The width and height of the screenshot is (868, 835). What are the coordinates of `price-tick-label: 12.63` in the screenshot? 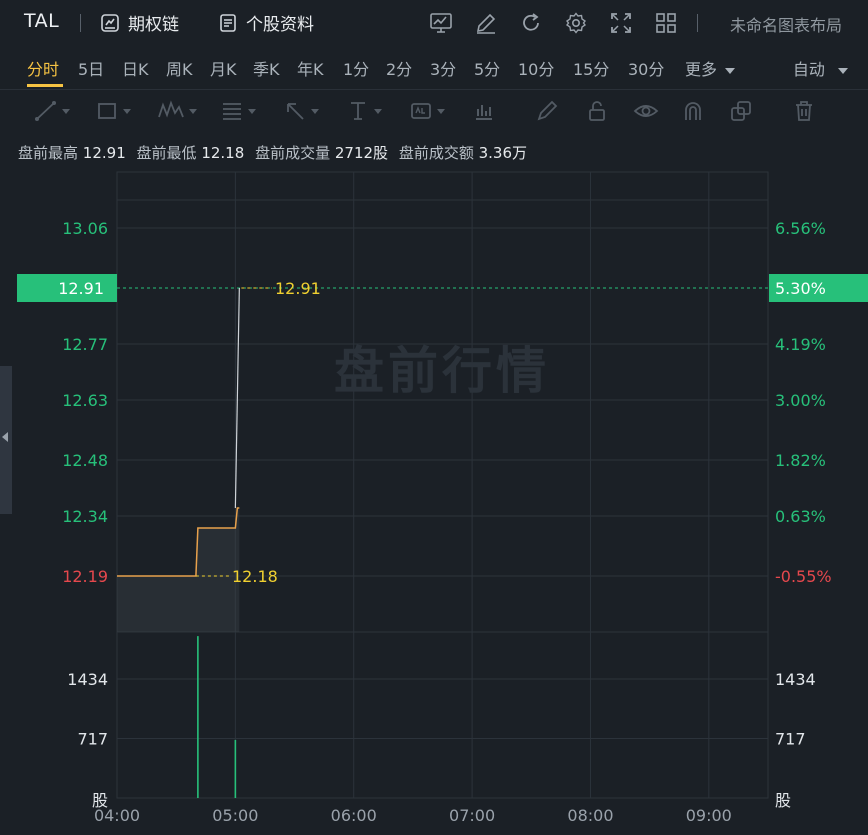 It's located at (85, 400).